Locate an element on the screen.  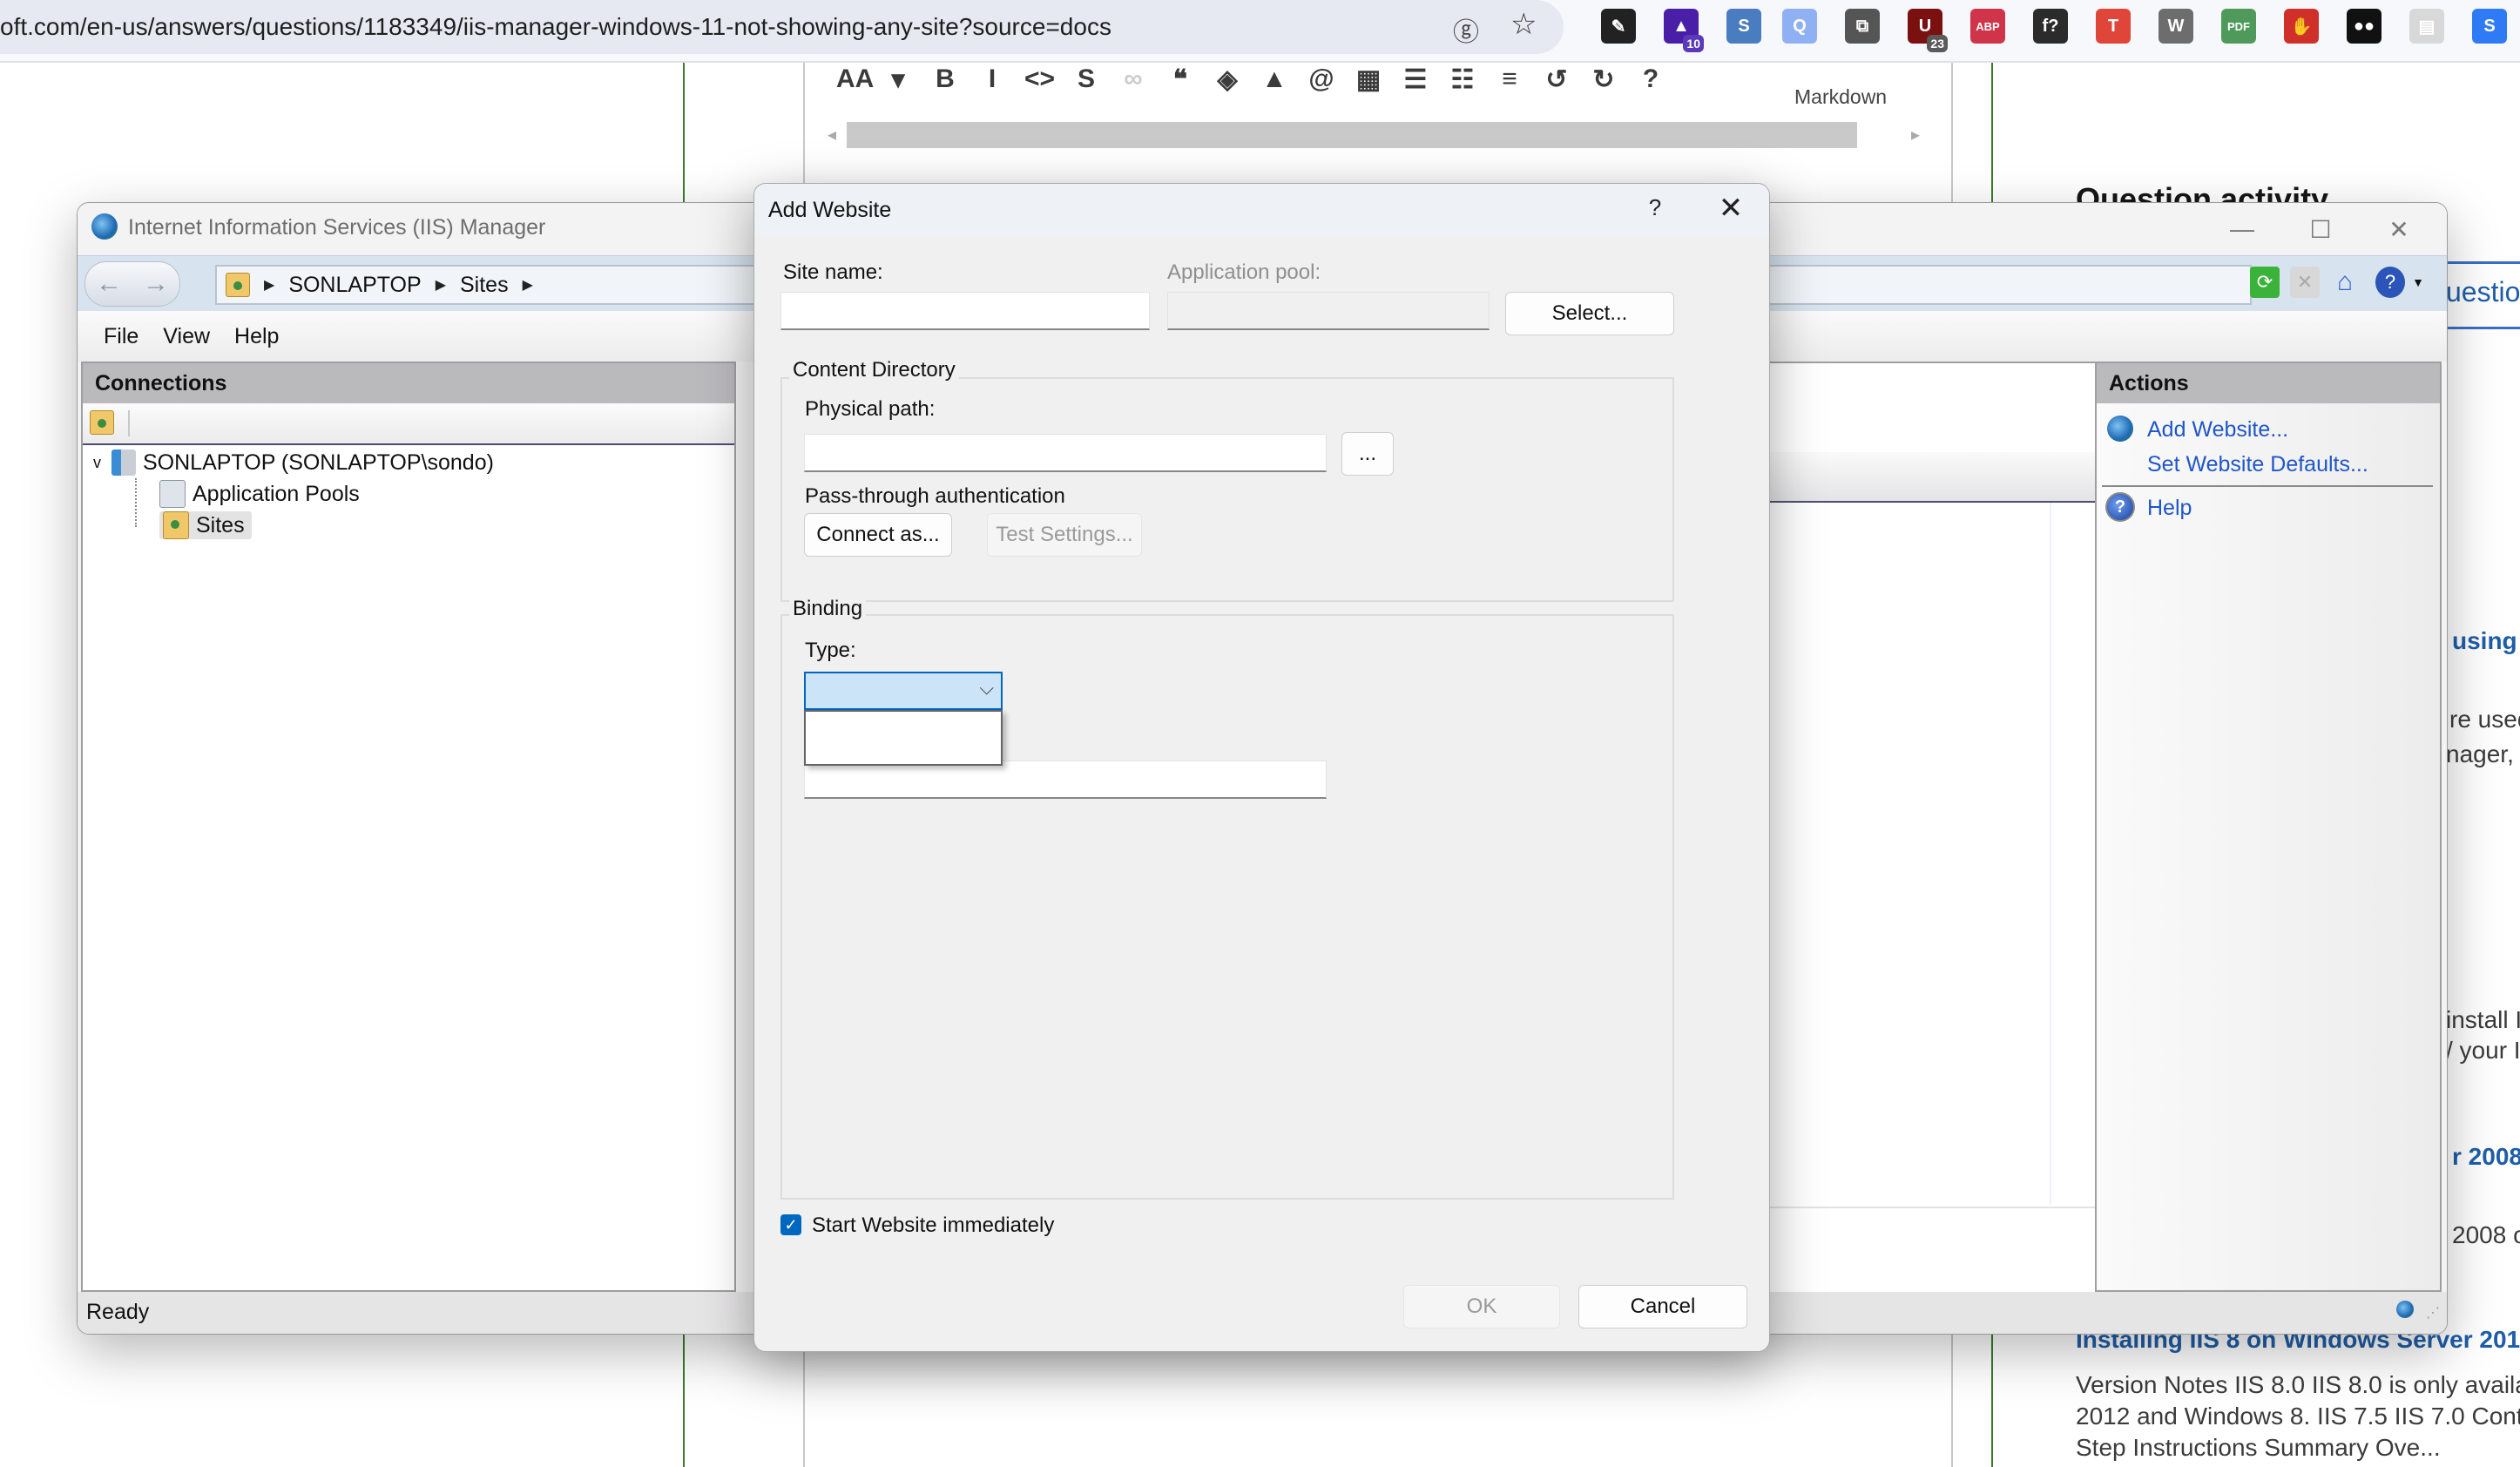
tree-item-sites: Sites is located at coordinates (205, 525).